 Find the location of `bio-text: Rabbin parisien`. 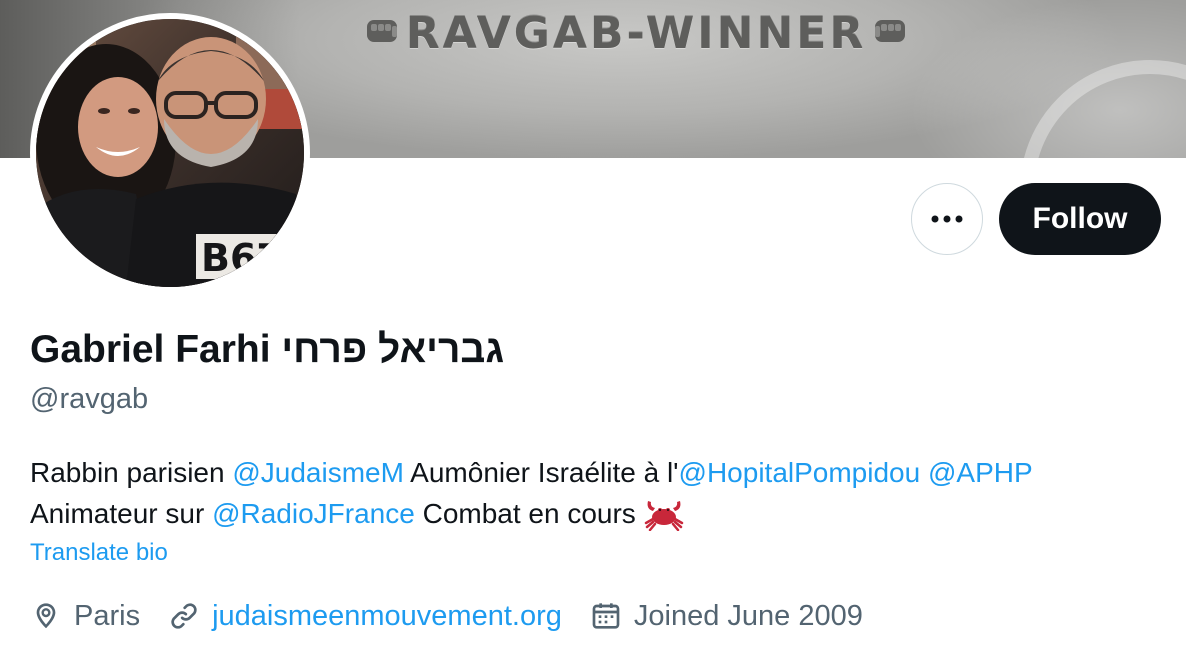

bio-text: Rabbin parisien is located at coordinates (131, 472).